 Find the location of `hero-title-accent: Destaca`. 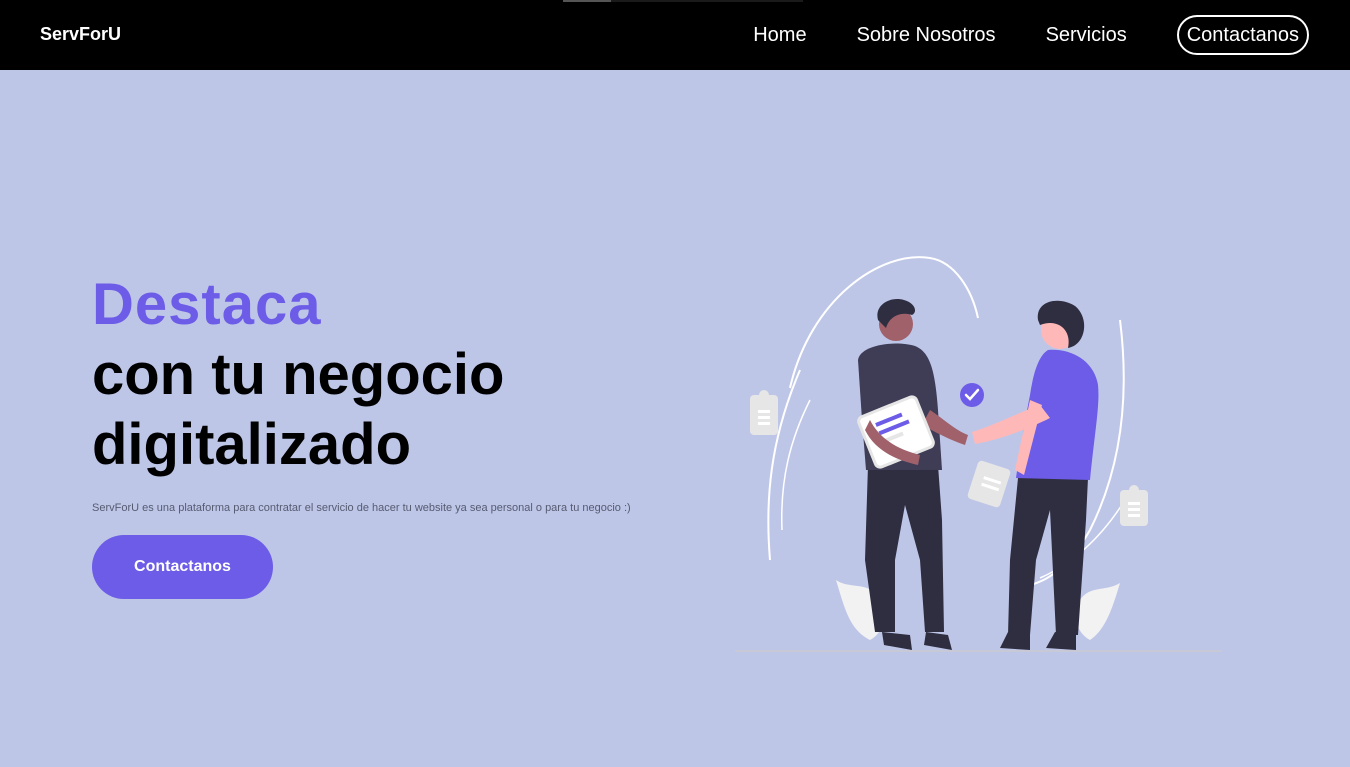

hero-title-accent: Destaca is located at coordinates (207, 304).